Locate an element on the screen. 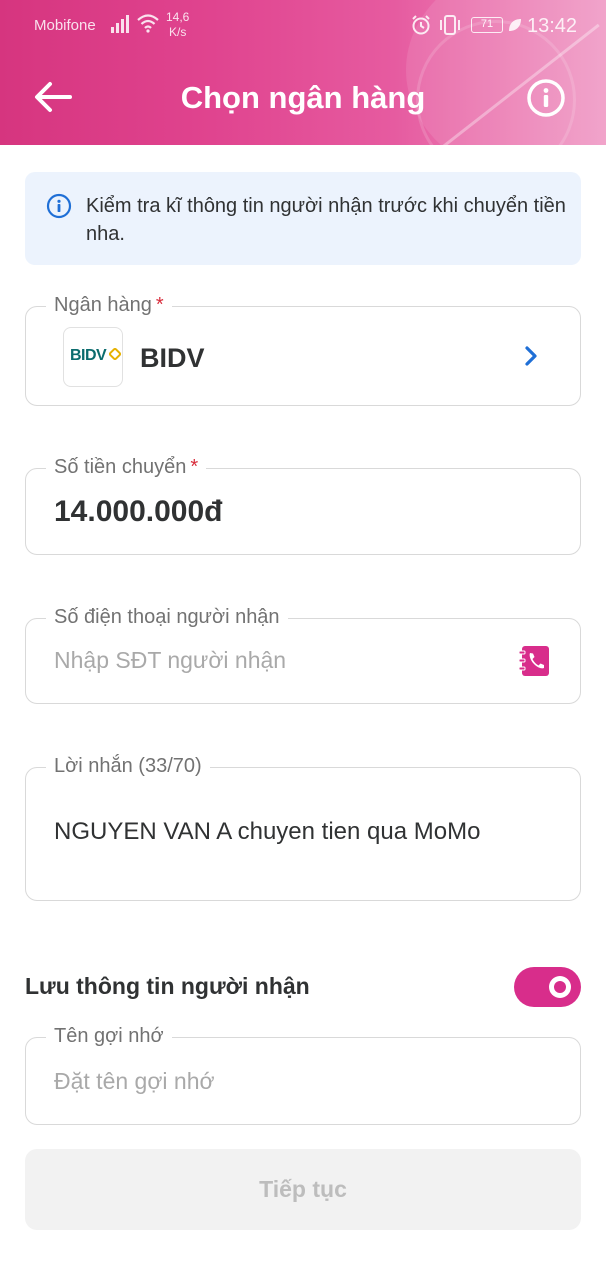 The width and height of the screenshot is (606, 1280). amount-field: Số tiền chuyển * 14.000.000đ is located at coordinates (303, 504).